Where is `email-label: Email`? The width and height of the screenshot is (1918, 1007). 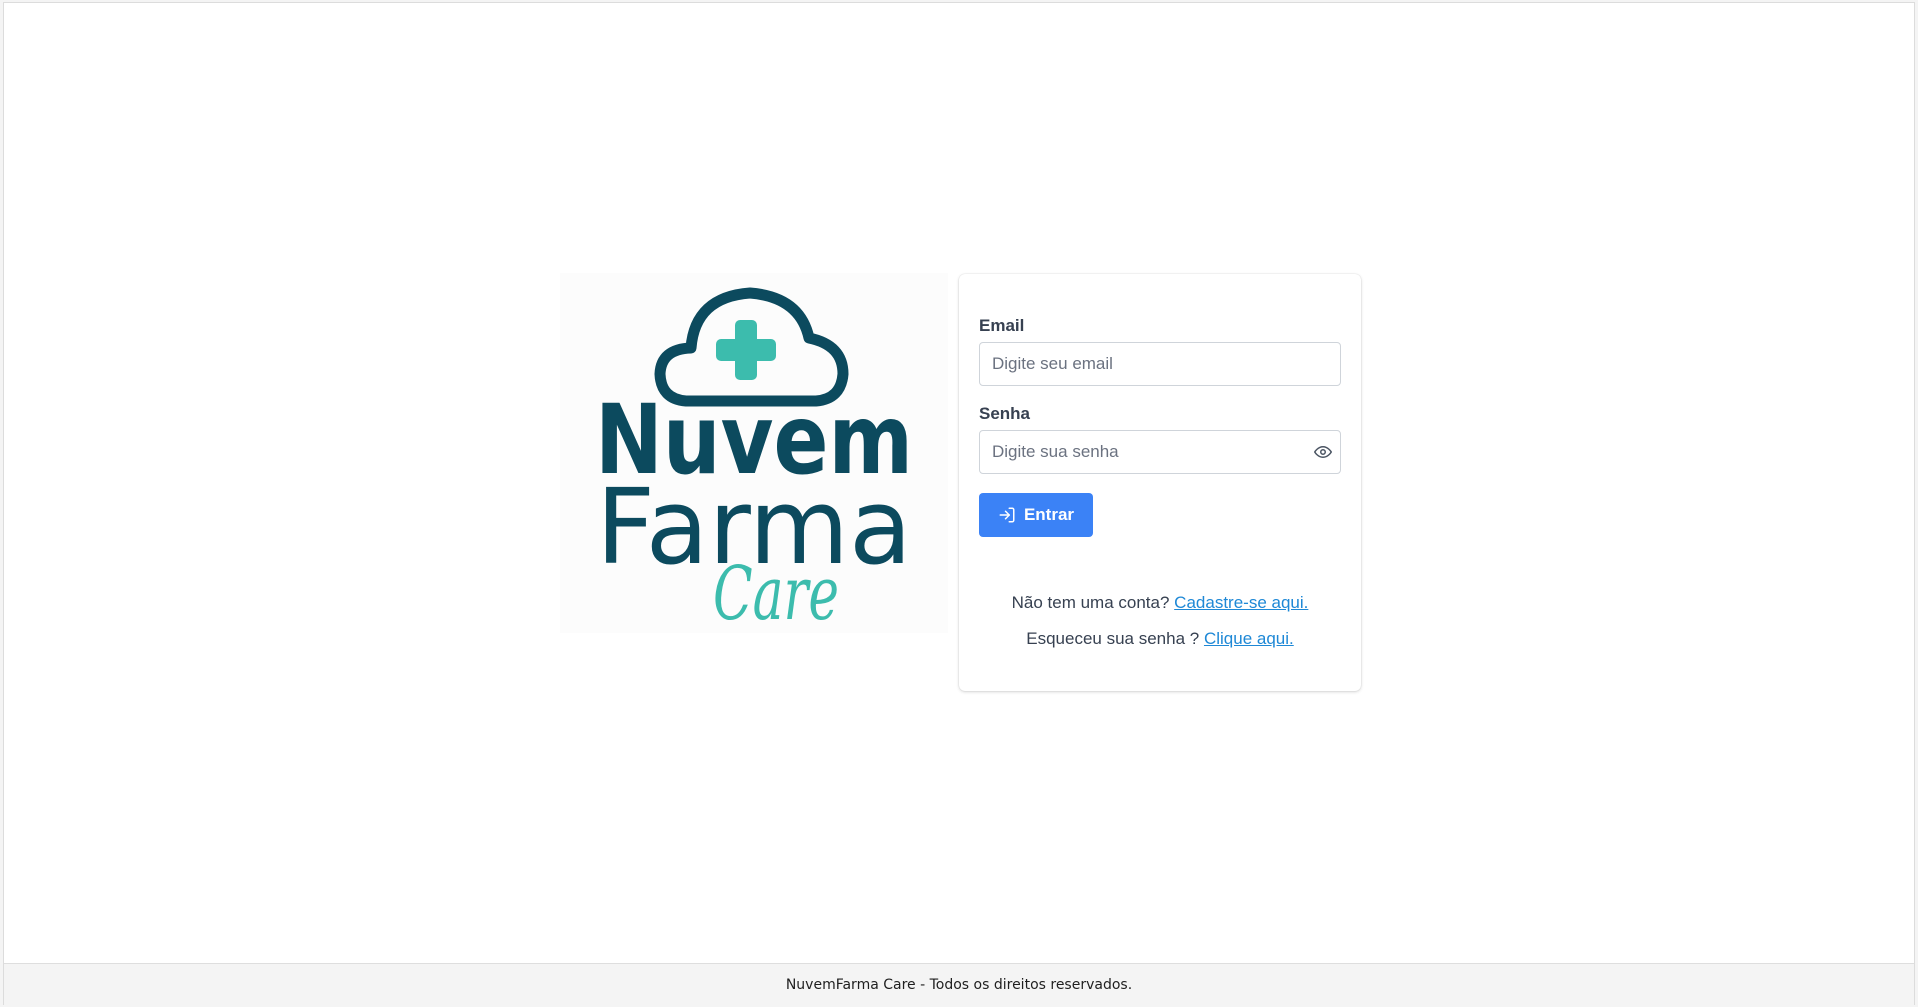
email-label: Email is located at coordinates (1002, 325).